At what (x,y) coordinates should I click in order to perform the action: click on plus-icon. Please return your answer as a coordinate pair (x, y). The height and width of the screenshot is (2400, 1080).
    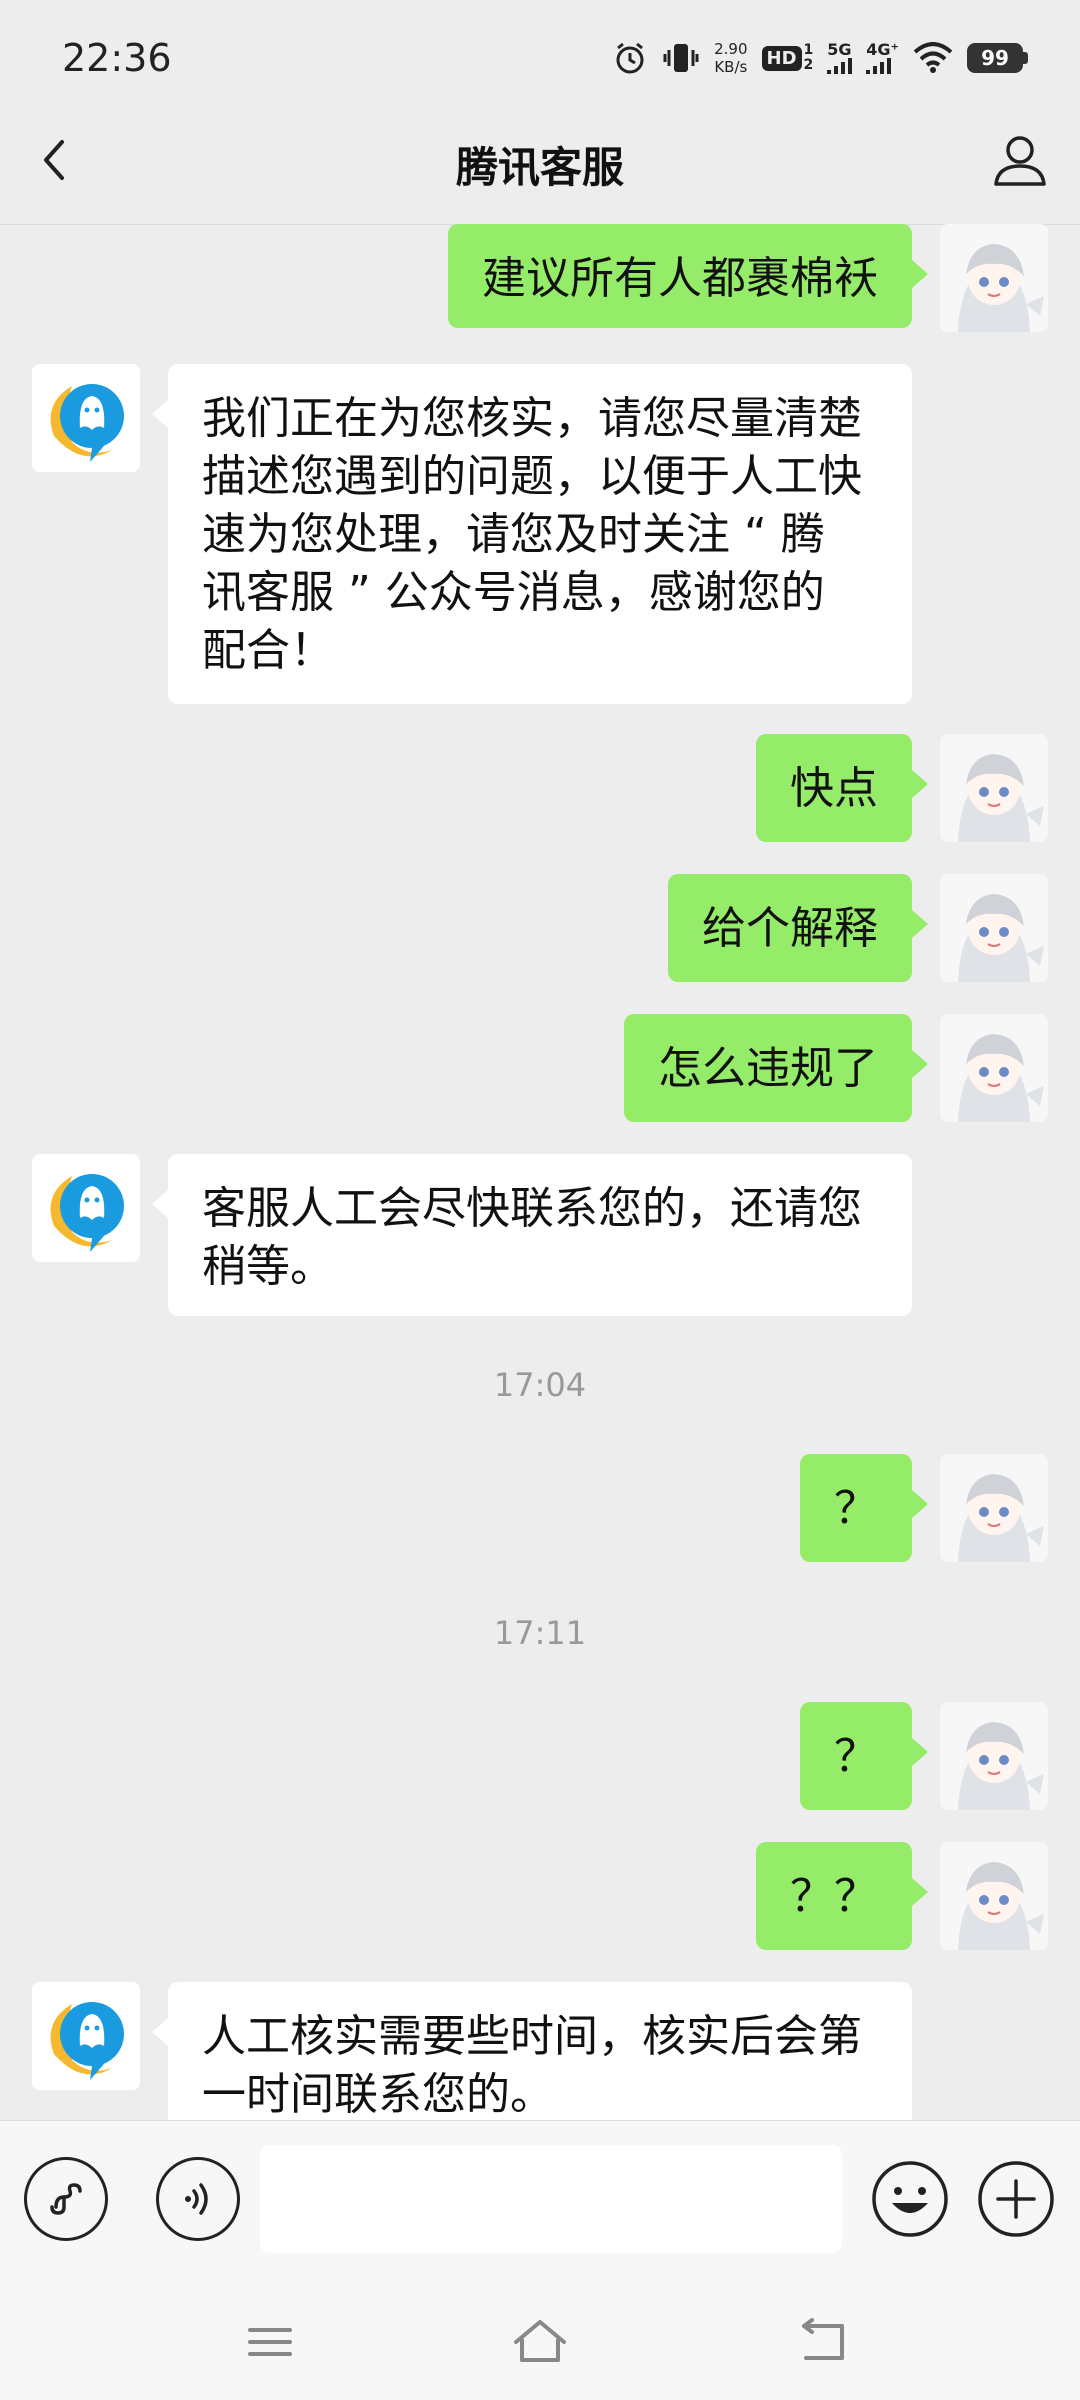
    Looking at the image, I should click on (1016, 2199).